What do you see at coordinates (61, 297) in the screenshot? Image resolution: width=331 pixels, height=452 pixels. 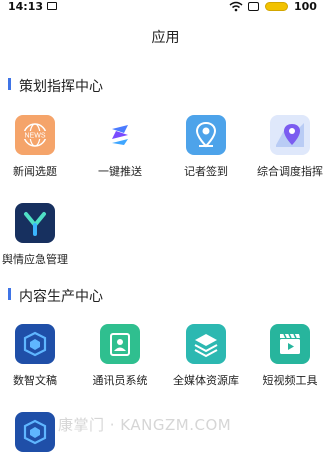 I see `section-label: 内容生产中心` at bounding box center [61, 297].